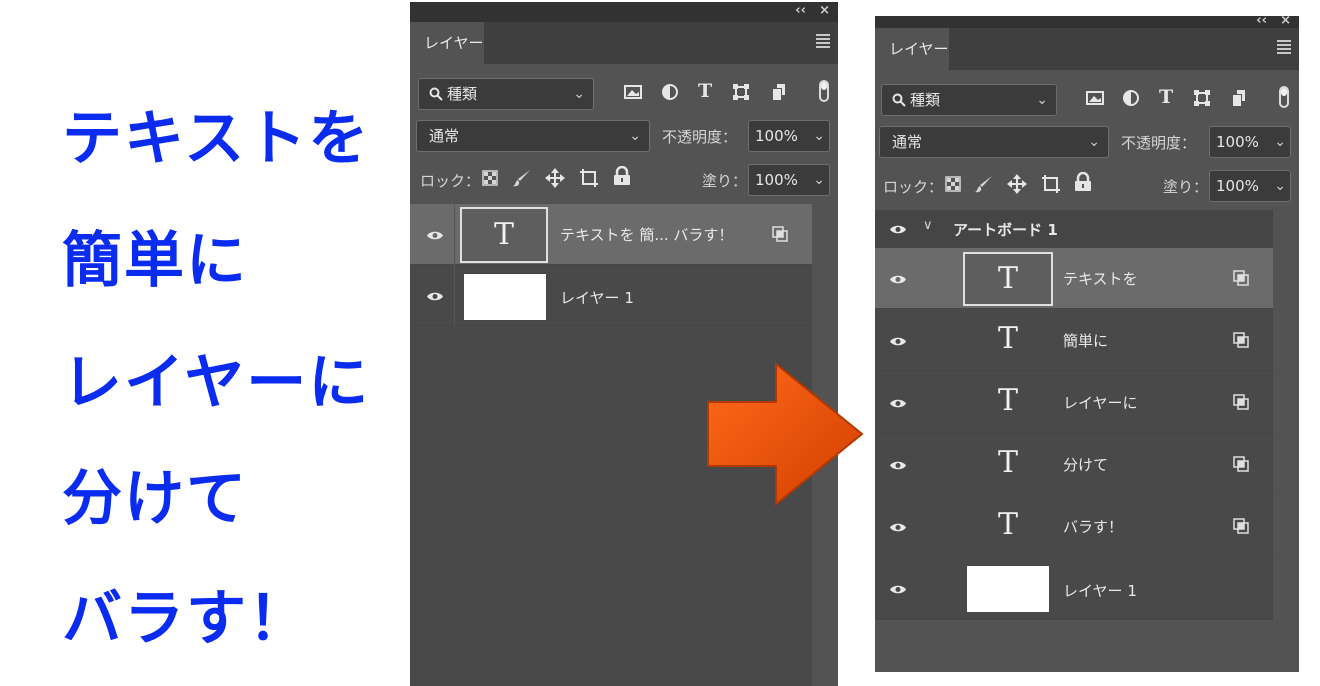  I want to click on pixel-layer-thumbnail, so click(1008, 589).